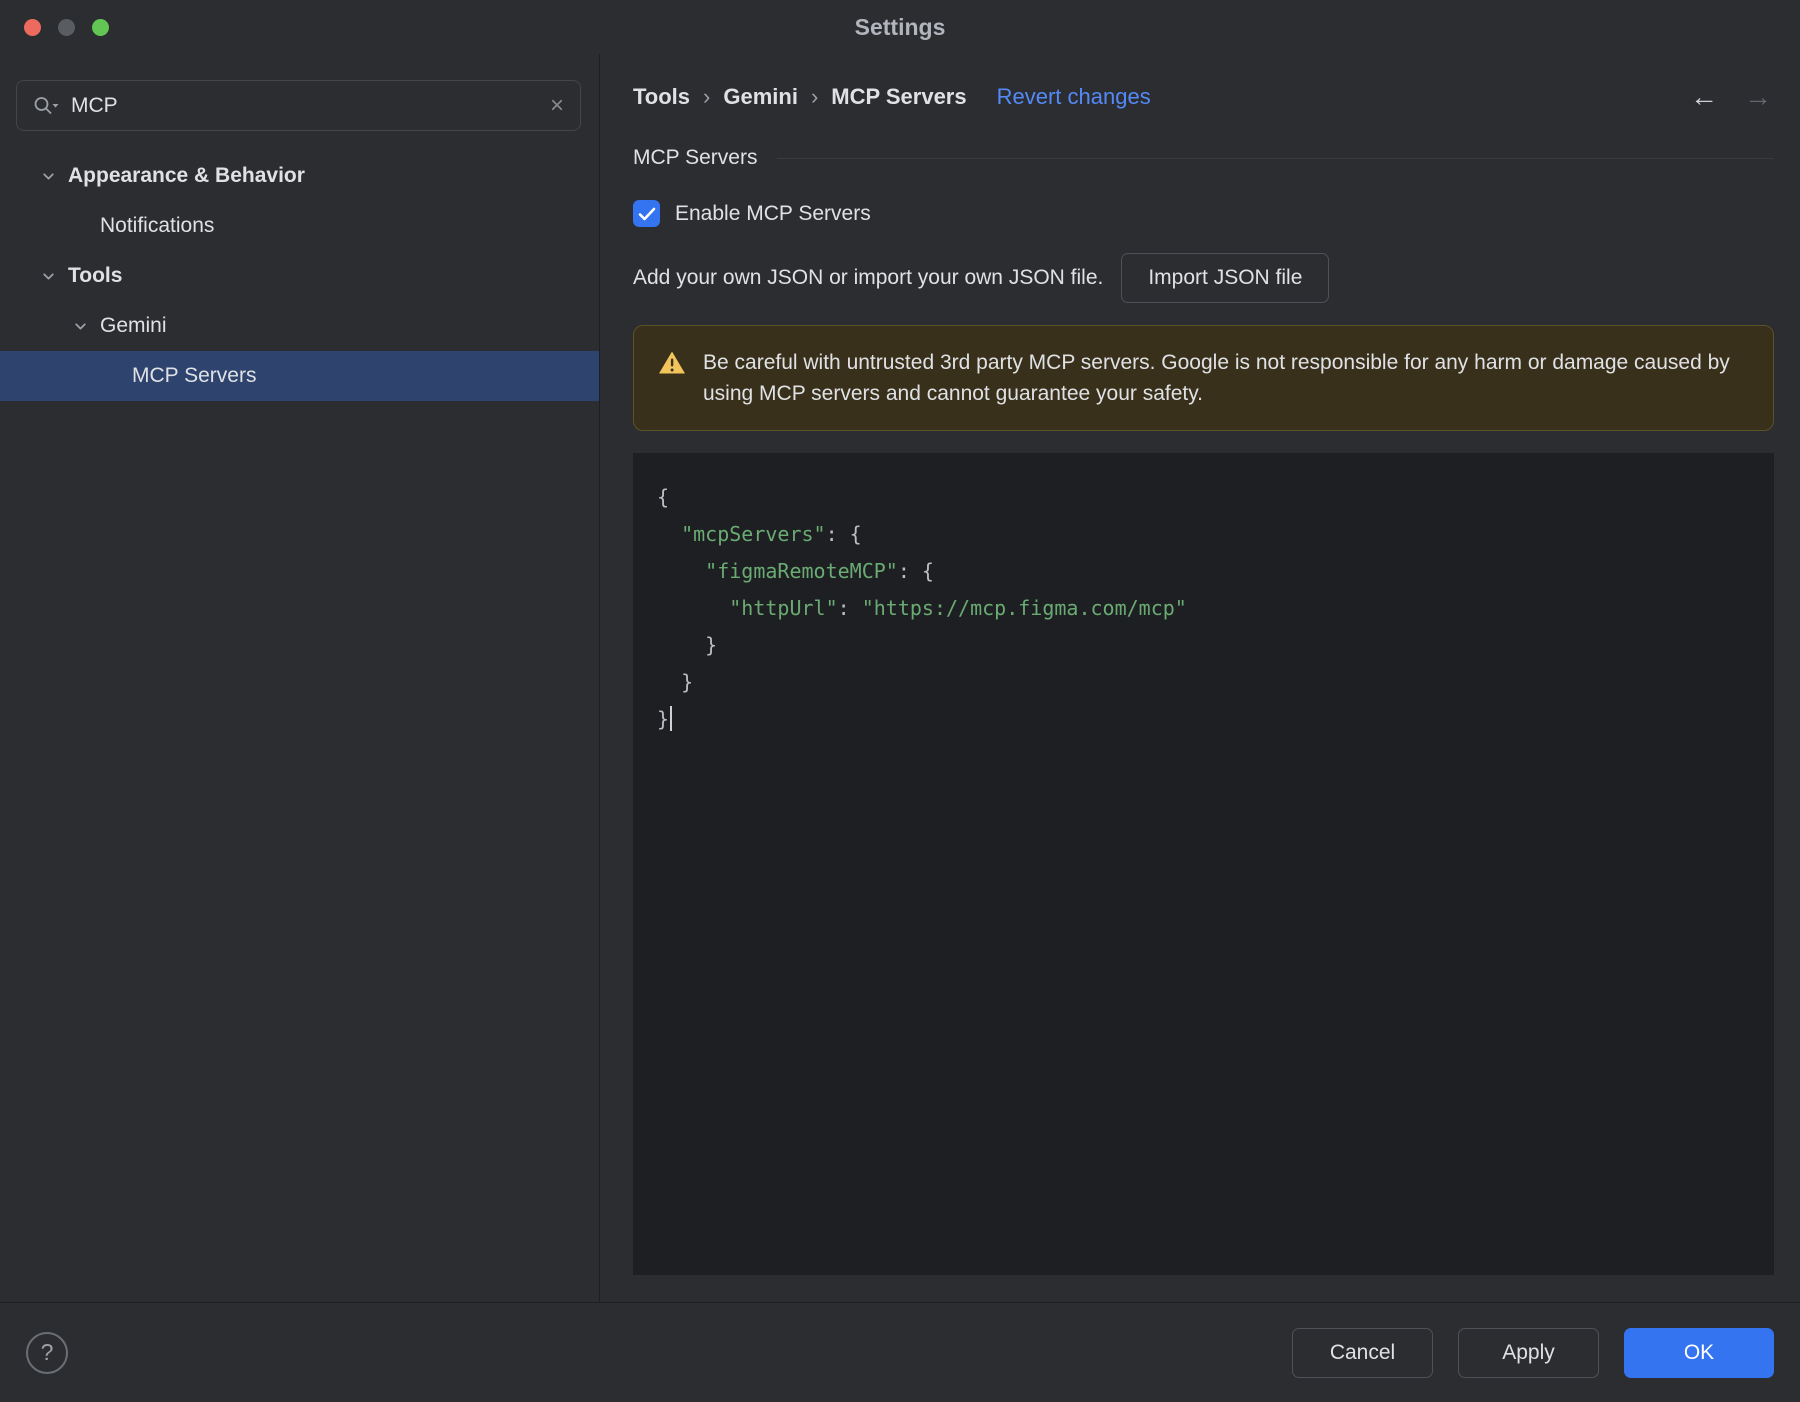 The image size is (1800, 1402). What do you see at coordinates (1225, 278) in the screenshot?
I see `import-json-button: Import JSON file` at bounding box center [1225, 278].